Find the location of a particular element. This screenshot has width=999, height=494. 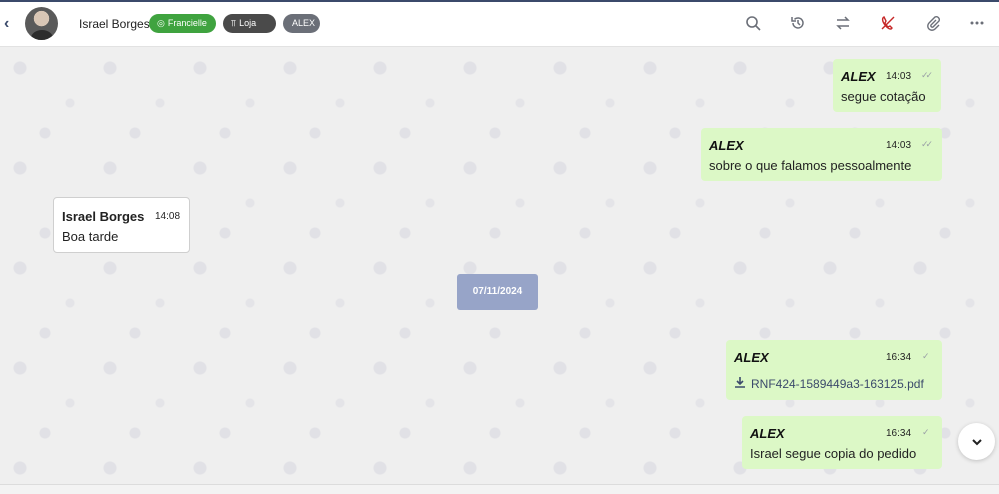

attach-icon is located at coordinates (933, 24).